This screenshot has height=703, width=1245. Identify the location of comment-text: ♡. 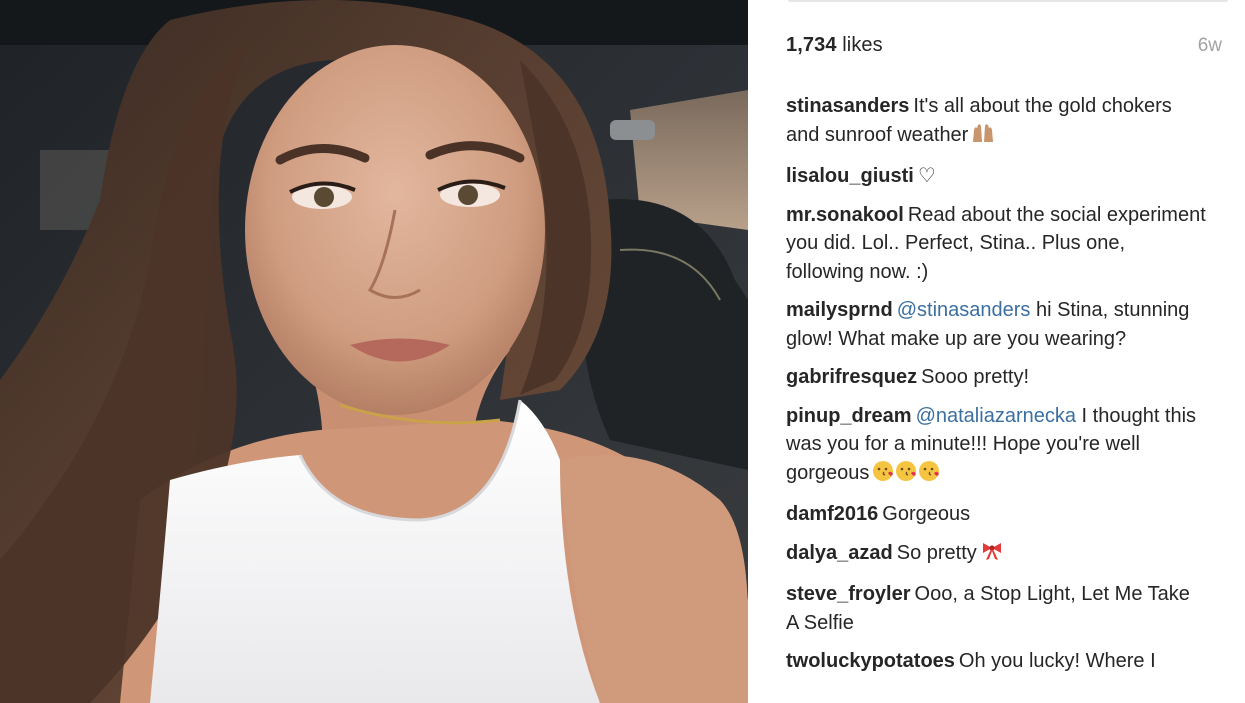
(926, 176).